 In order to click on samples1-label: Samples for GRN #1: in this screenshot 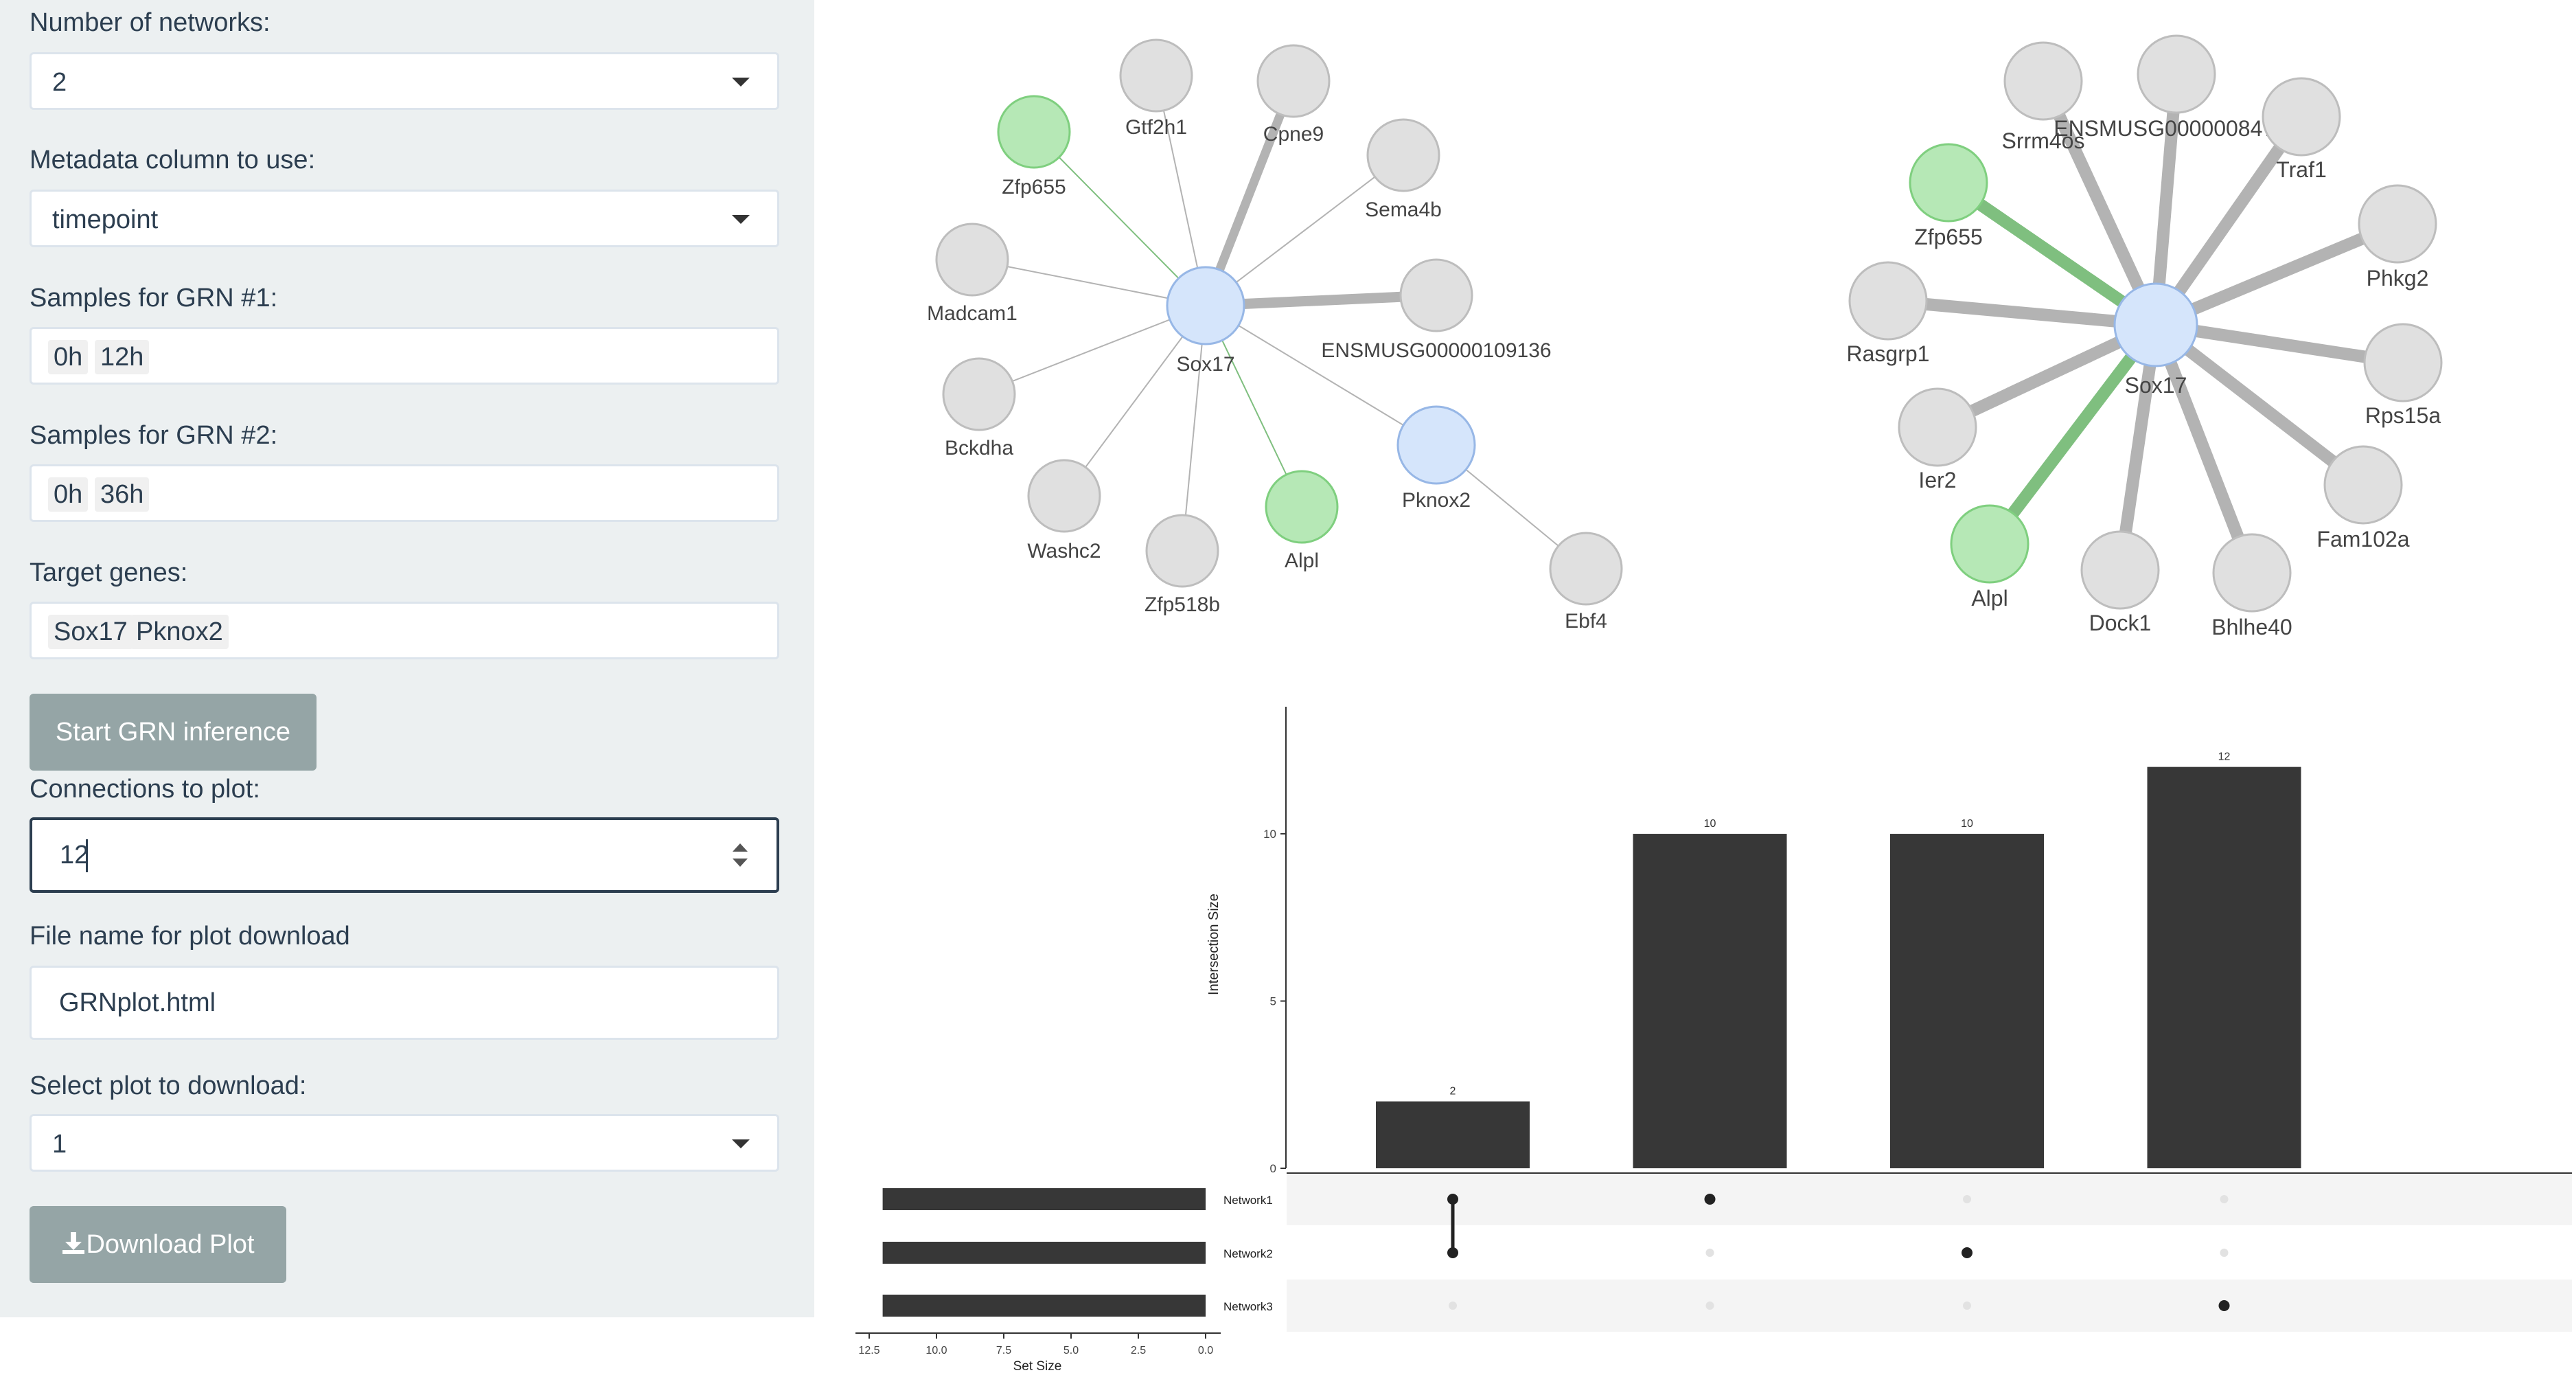, I will do `click(154, 298)`.